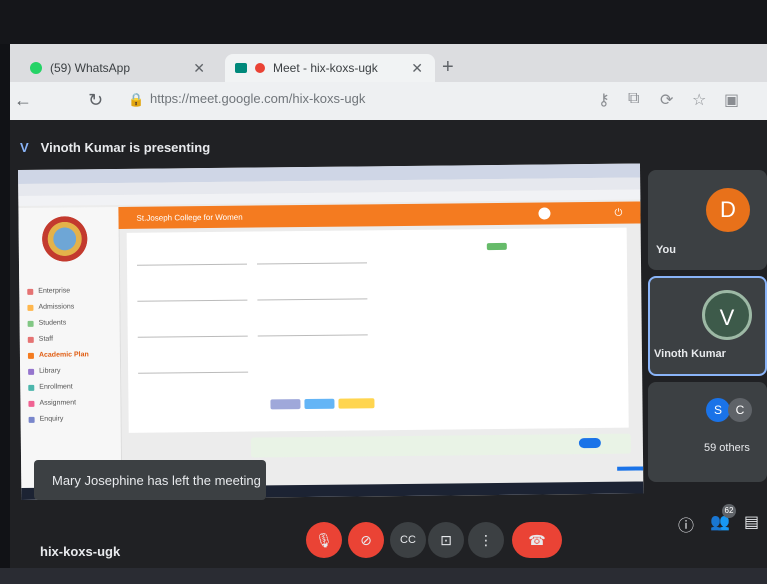 The height and width of the screenshot is (584, 767). I want to click on recording-icon, so click(260, 68).